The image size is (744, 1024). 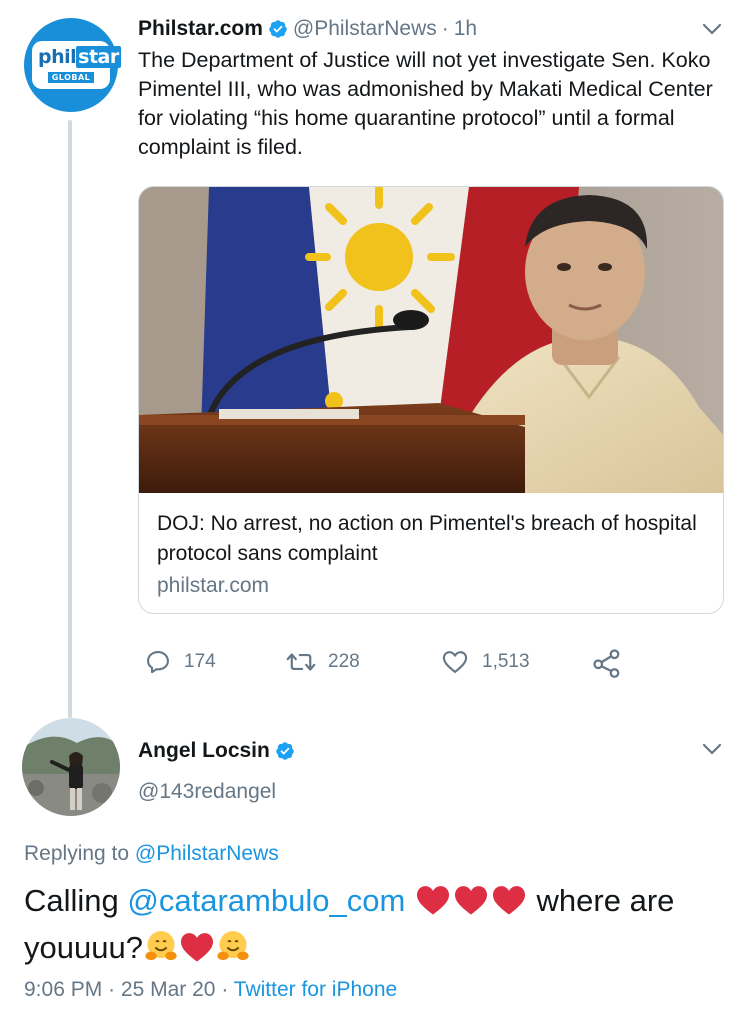 I want to click on tweet2-time: 9:06 PM, so click(x=63, y=989).